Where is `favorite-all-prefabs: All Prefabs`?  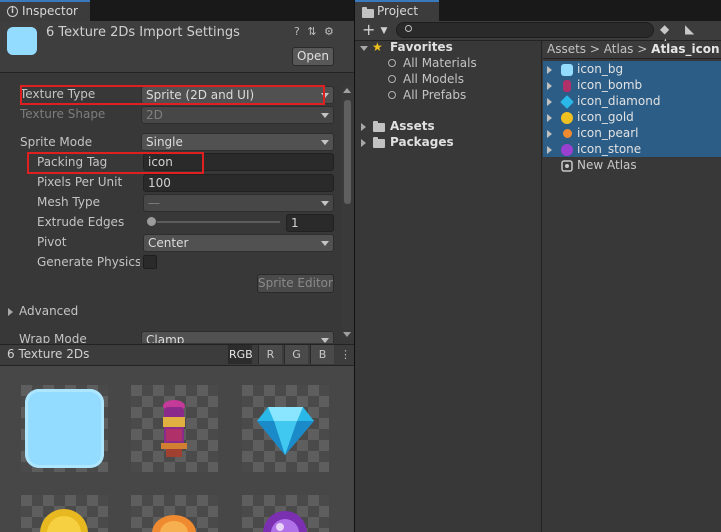
favorite-all-prefabs: All Prefabs is located at coordinates (434, 95).